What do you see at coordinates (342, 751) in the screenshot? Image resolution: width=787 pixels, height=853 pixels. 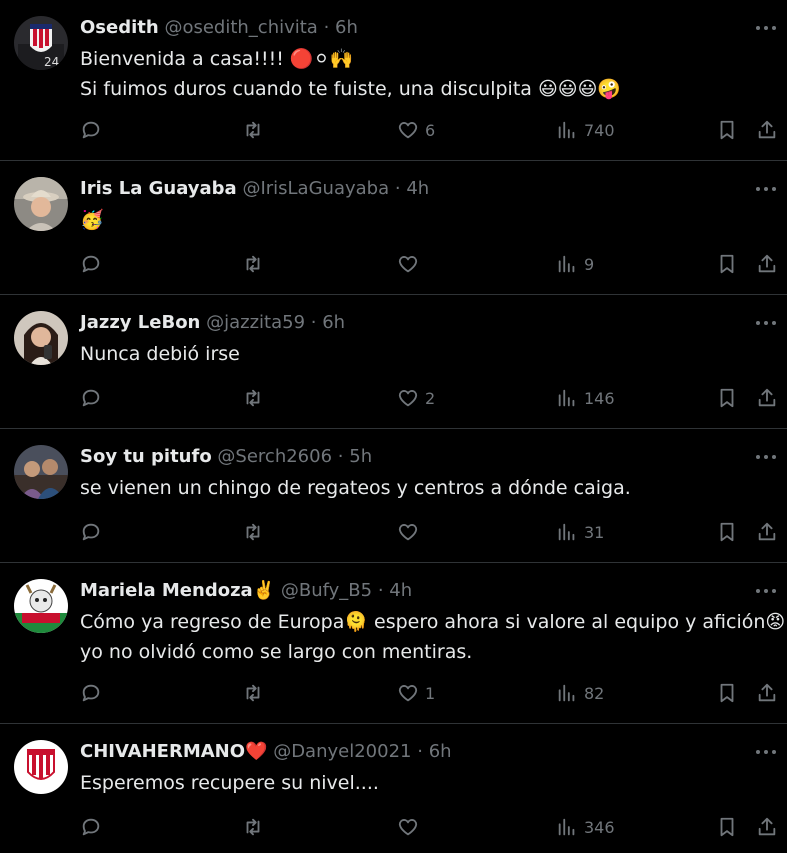 I see `user-handle: @Danyel20021` at bounding box center [342, 751].